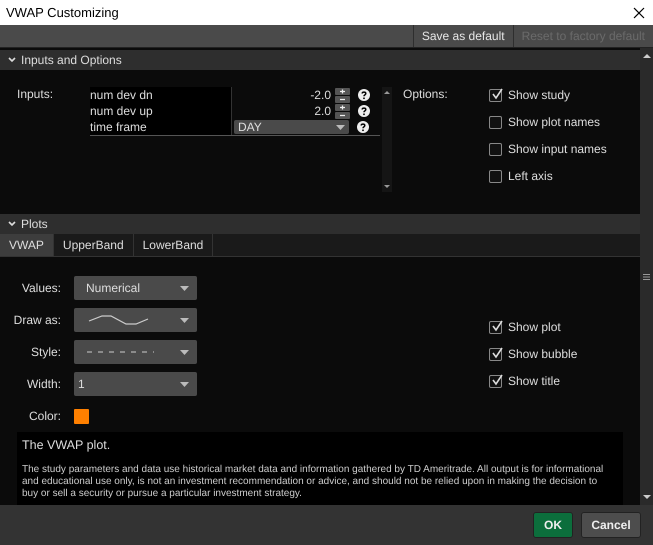 Image resolution: width=653 pixels, height=545 pixels. Describe the element at coordinates (639, 12) in the screenshot. I see `close-icon` at that location.